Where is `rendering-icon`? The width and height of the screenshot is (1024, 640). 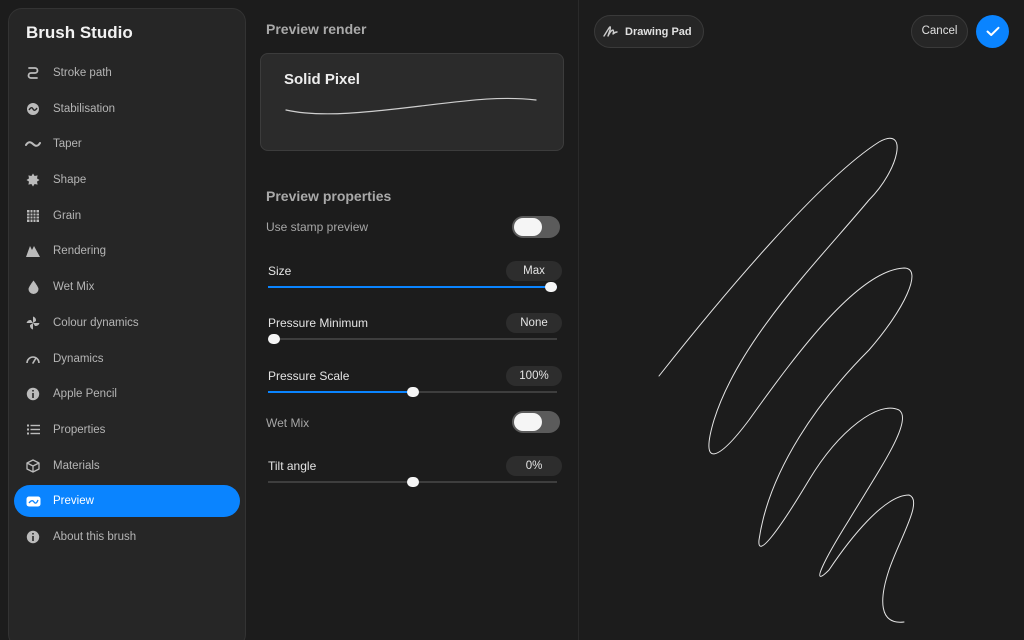 rendering-icon is located at coordinates (33, 251).